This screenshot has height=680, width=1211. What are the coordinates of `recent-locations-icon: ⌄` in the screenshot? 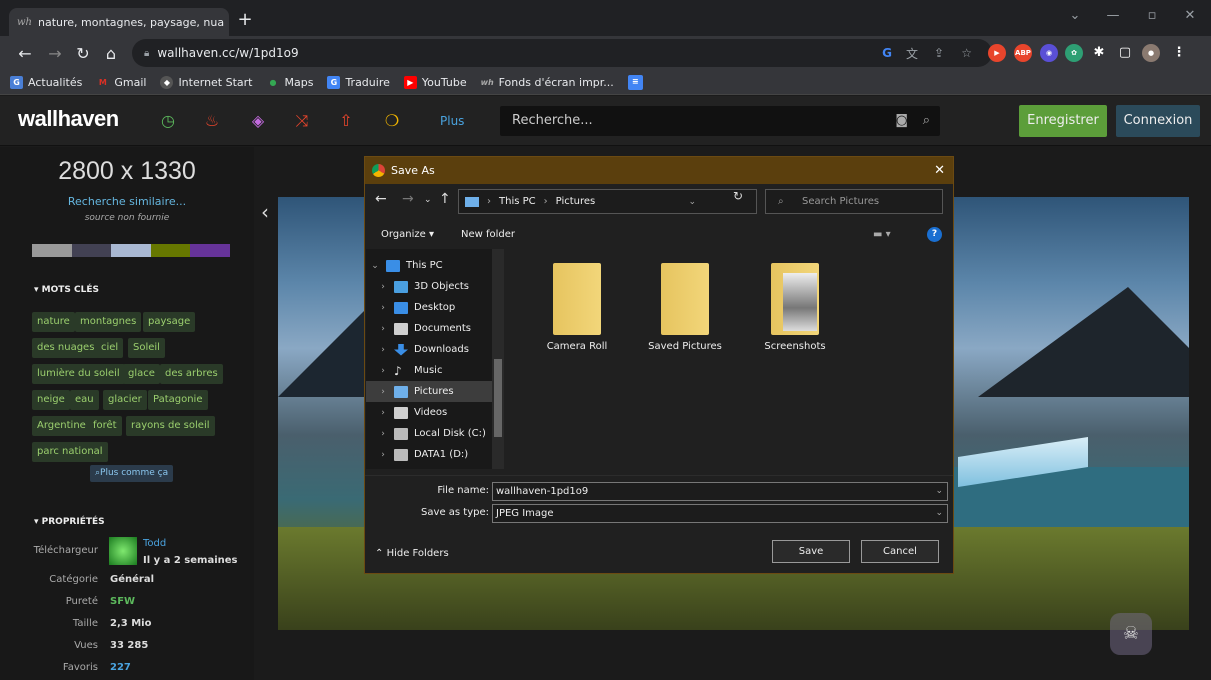 It's located at (428, 200).